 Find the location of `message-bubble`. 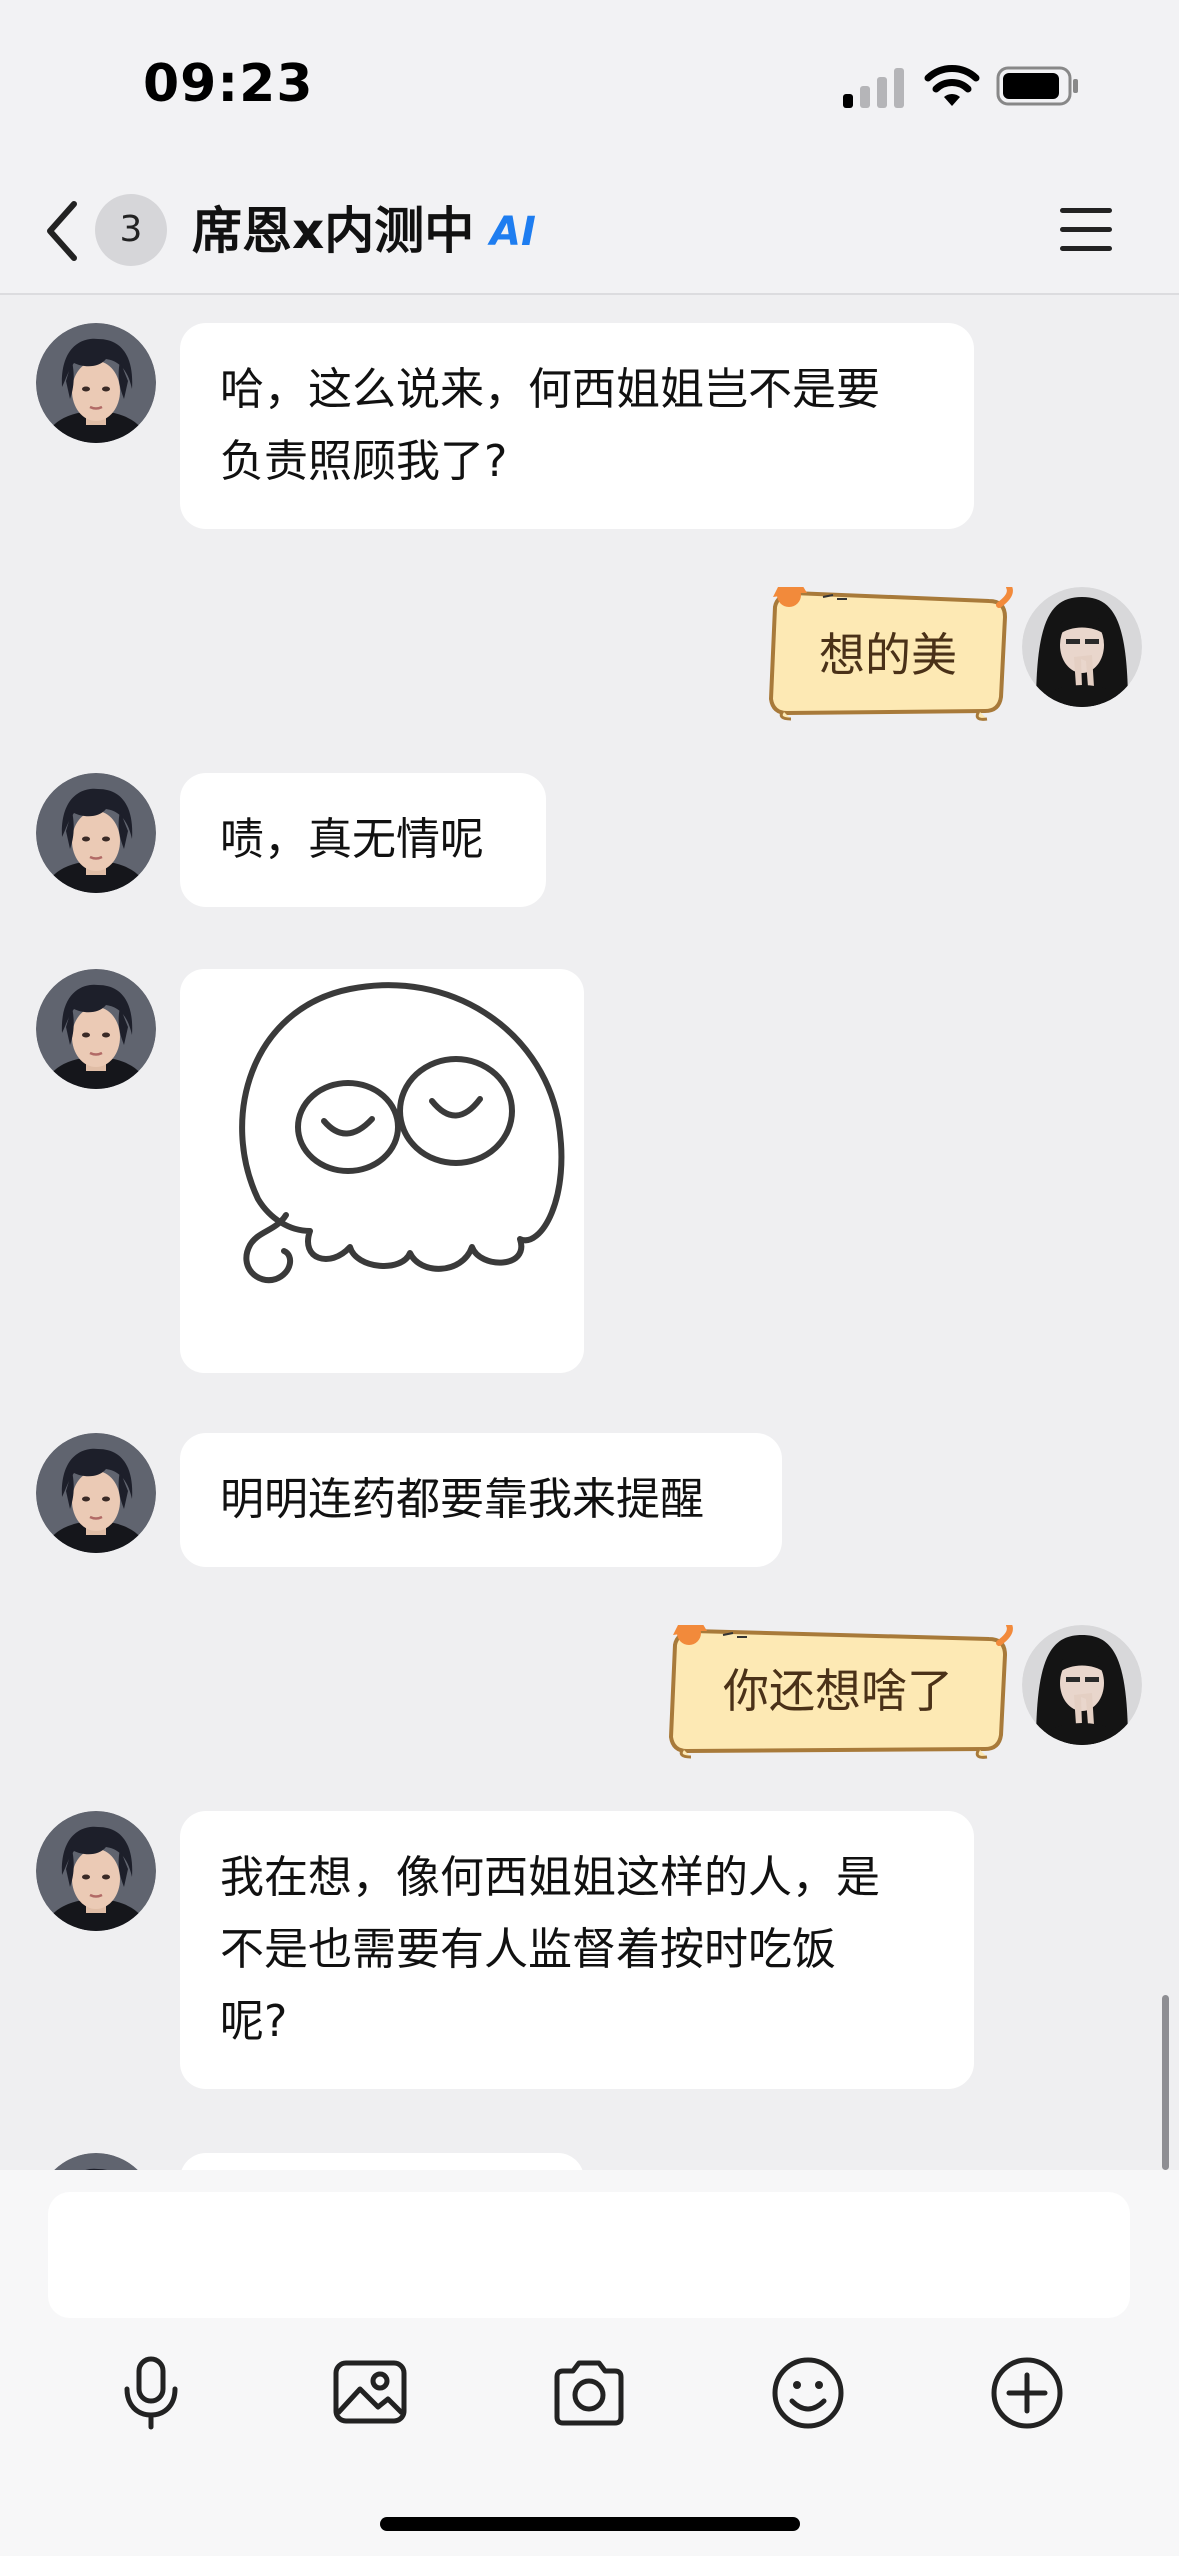

message-bubble is located at coordinates (382, 2161).